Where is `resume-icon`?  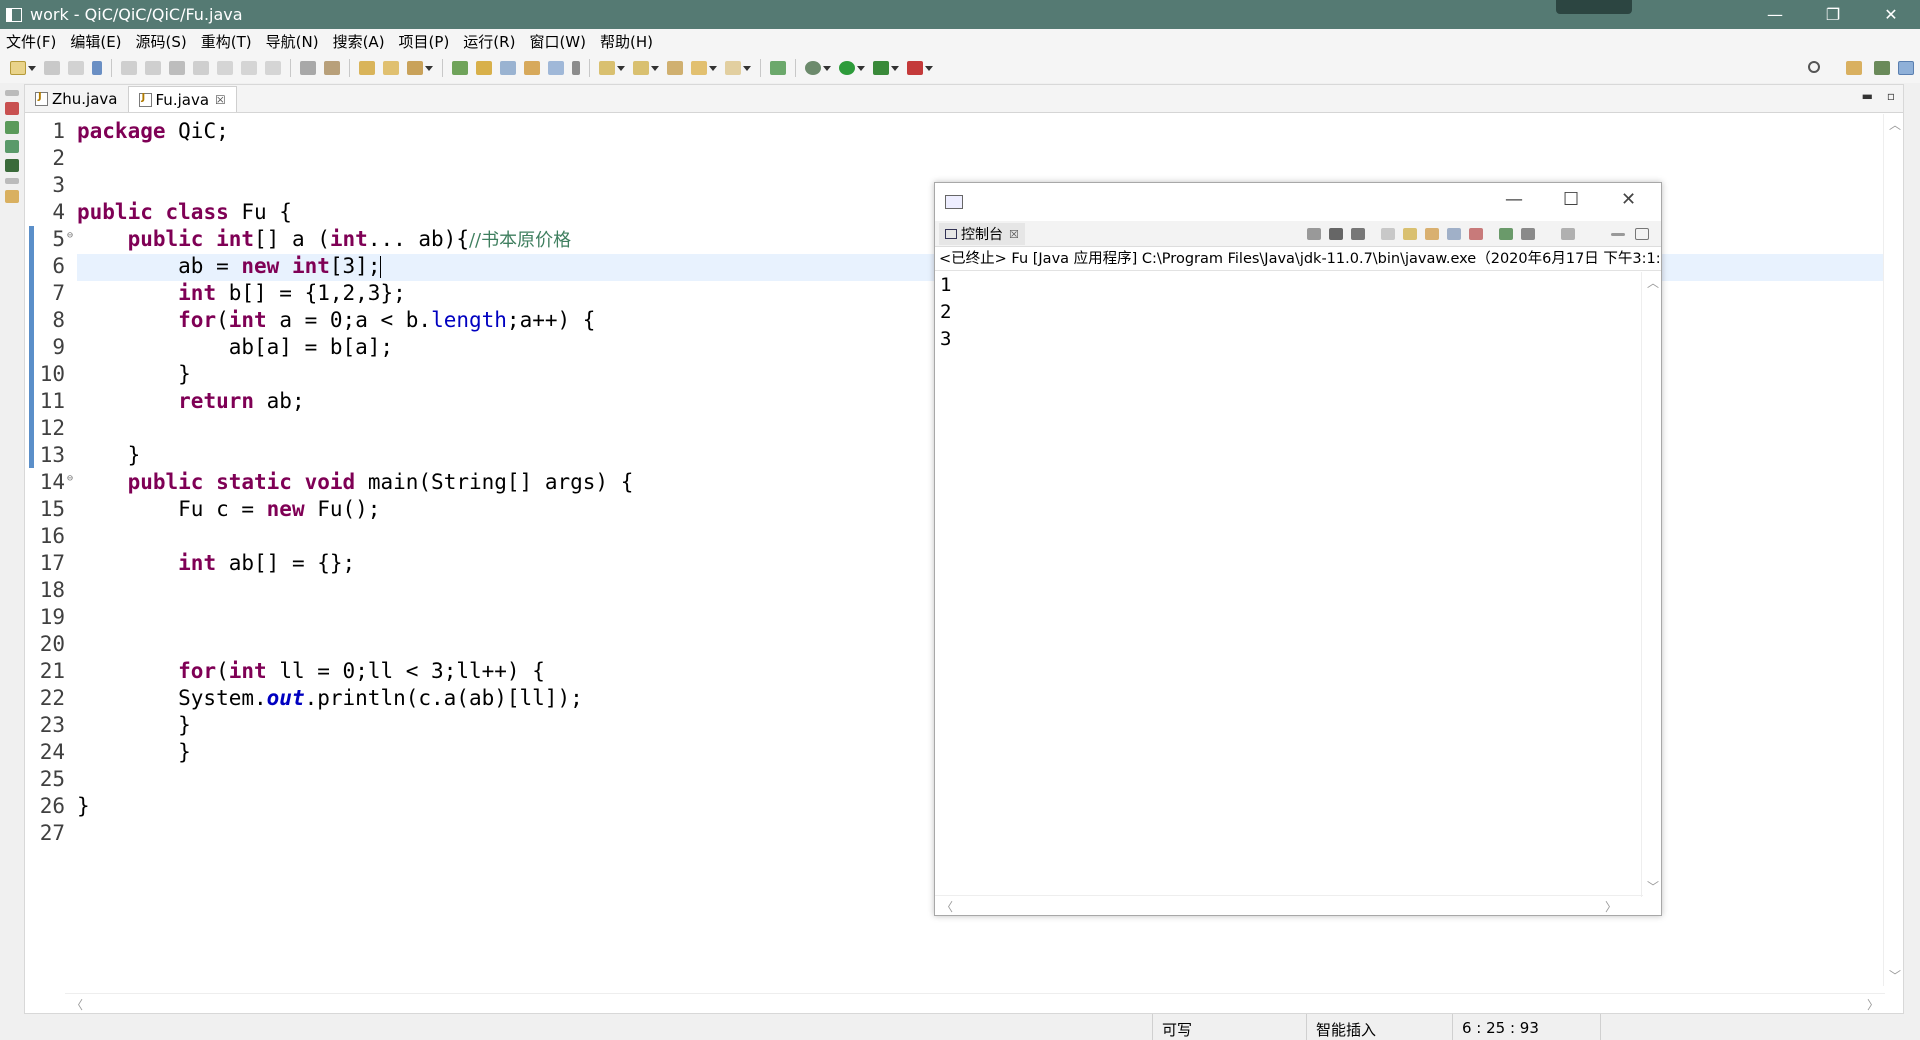
resume-icon is located at coordinates (129, 68).